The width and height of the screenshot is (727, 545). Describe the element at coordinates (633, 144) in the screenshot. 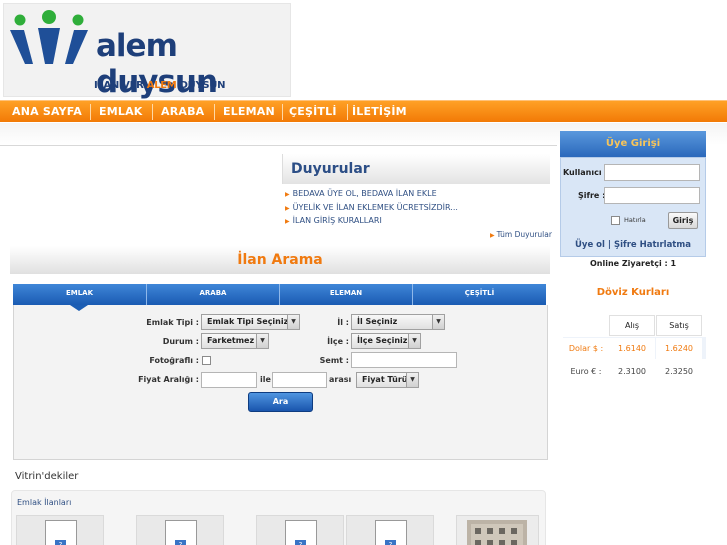

I see `member-login-title: Üye Girişi` at that location.